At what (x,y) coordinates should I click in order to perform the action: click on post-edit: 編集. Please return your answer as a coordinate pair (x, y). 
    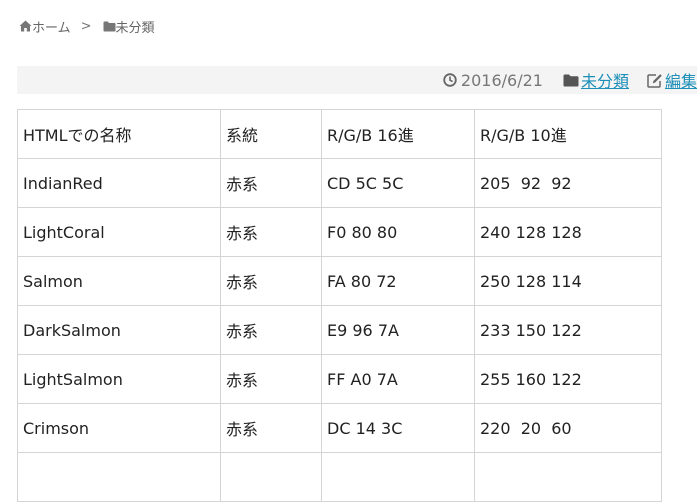
    Looking at the image, I should click on (672, 80).